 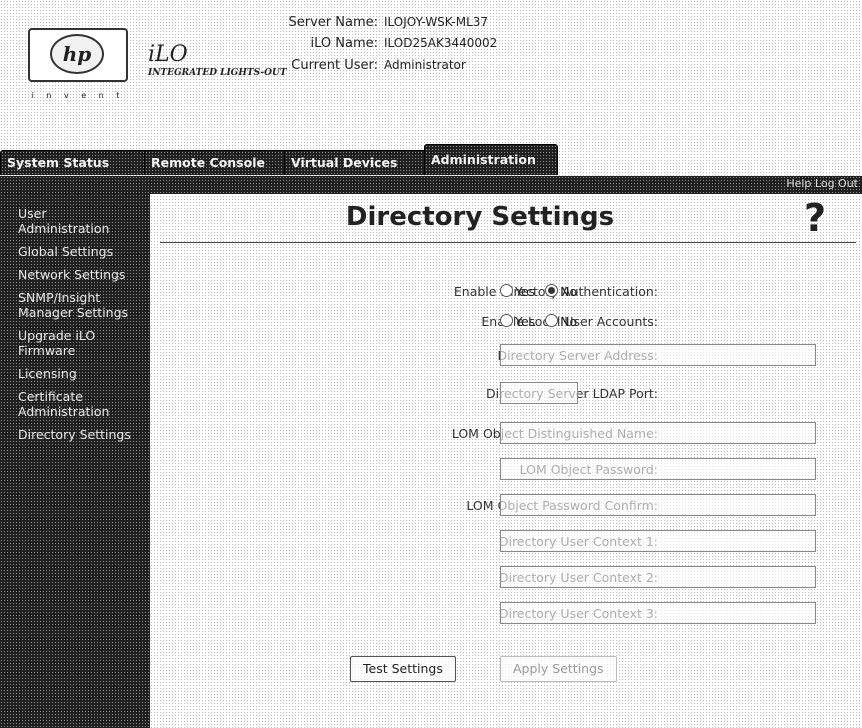 I want to click on row-lom-dn: LOM Object Distinguished Name:, so click(x=511, y=434).